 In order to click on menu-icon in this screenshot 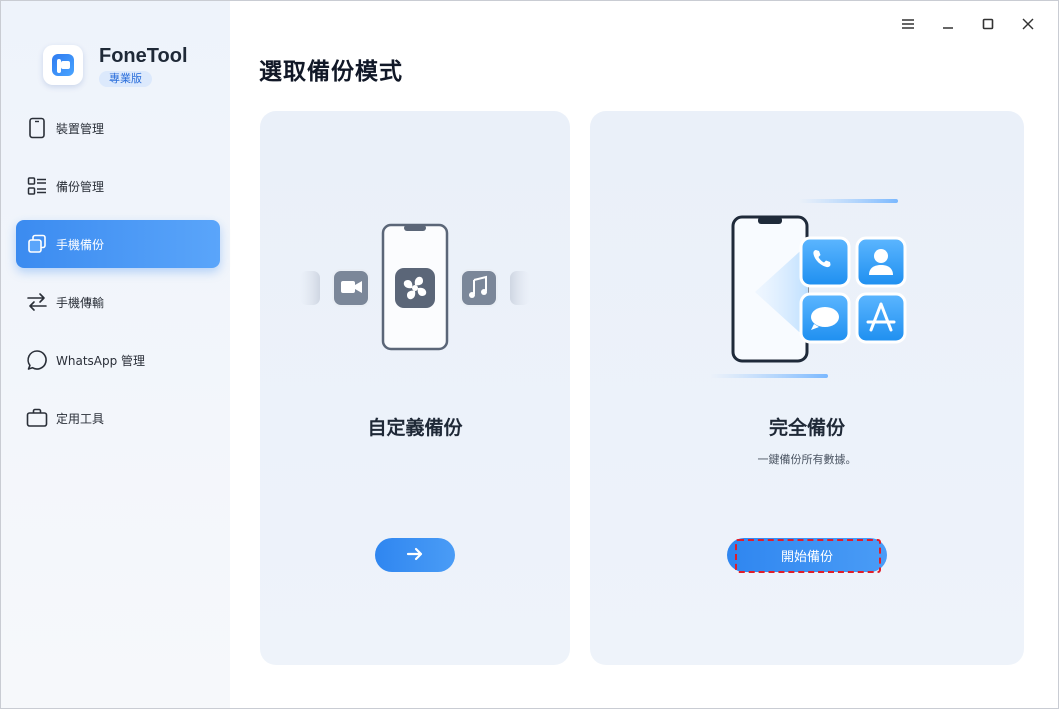, I will do `click(908, 24)`.